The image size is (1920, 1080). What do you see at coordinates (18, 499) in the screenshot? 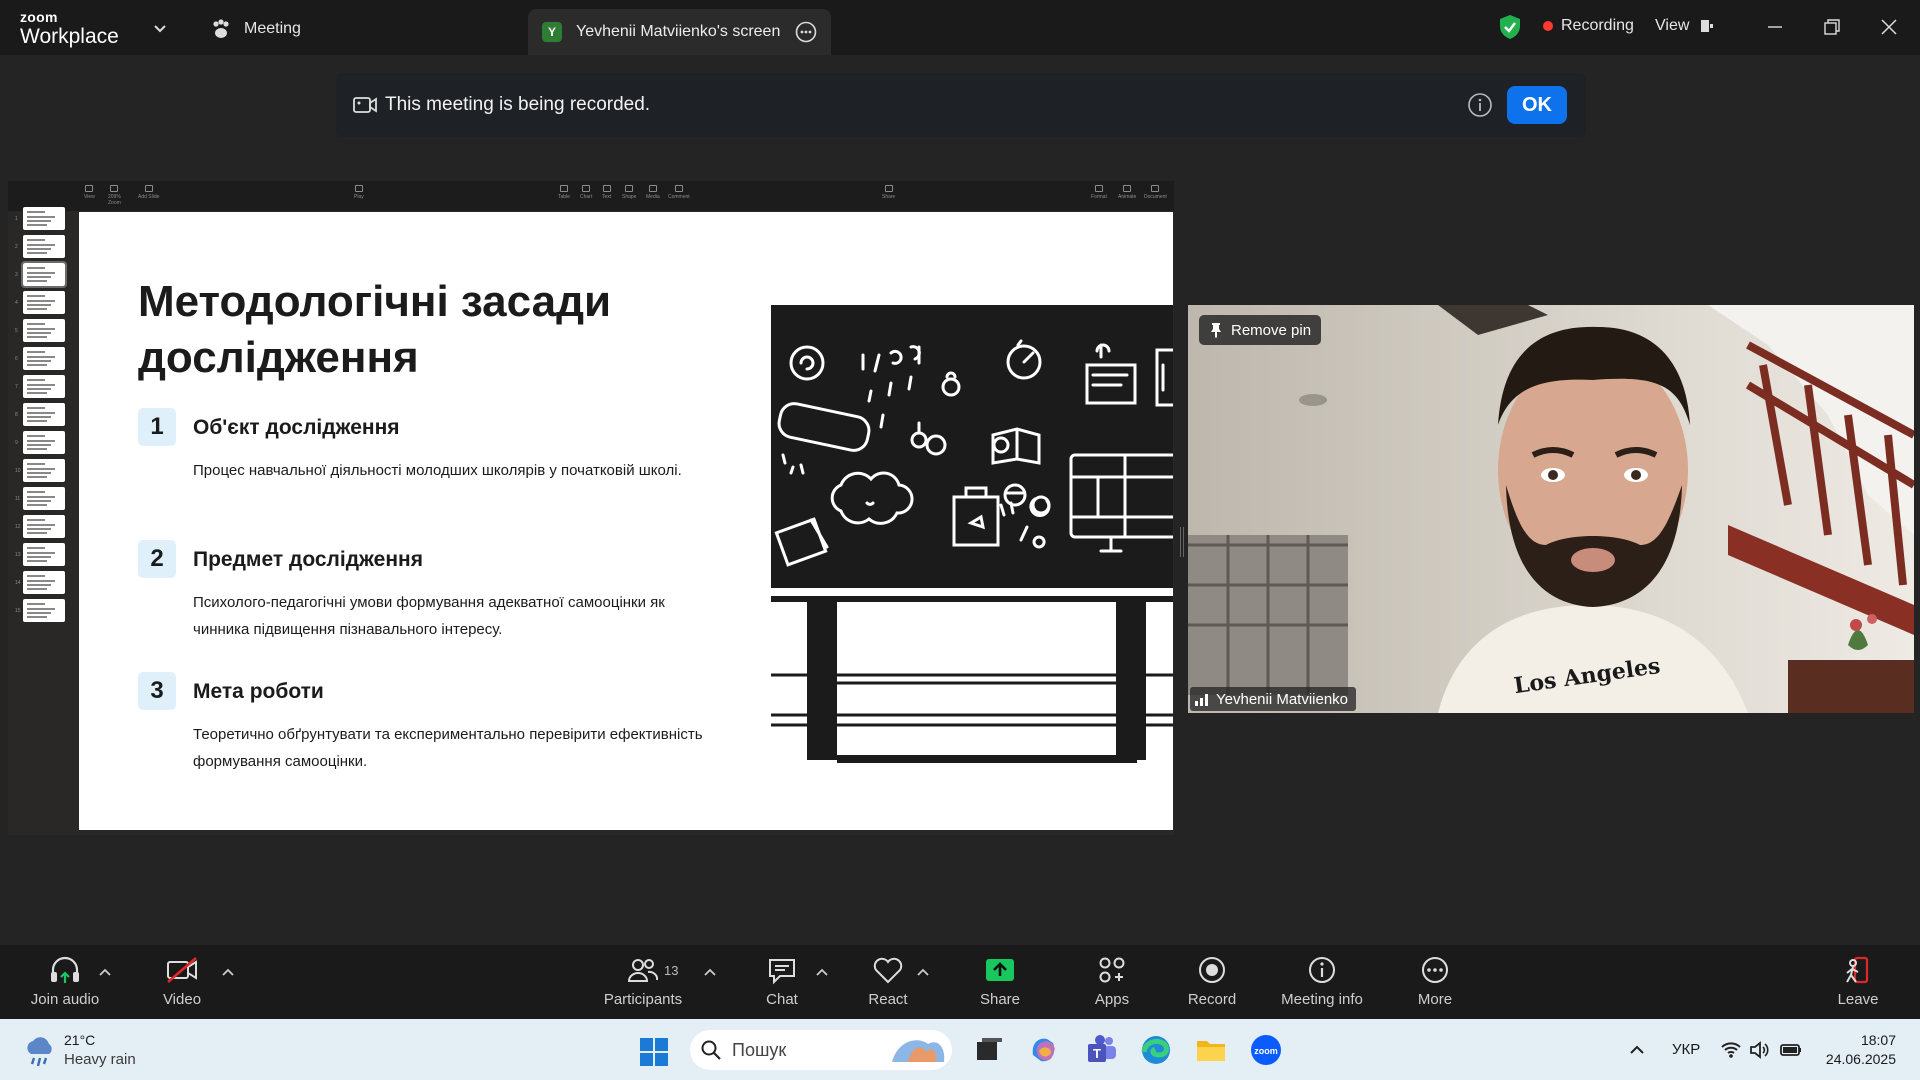
I see `slide-thumbnail-number: 11` at bounding box center [18, 499].